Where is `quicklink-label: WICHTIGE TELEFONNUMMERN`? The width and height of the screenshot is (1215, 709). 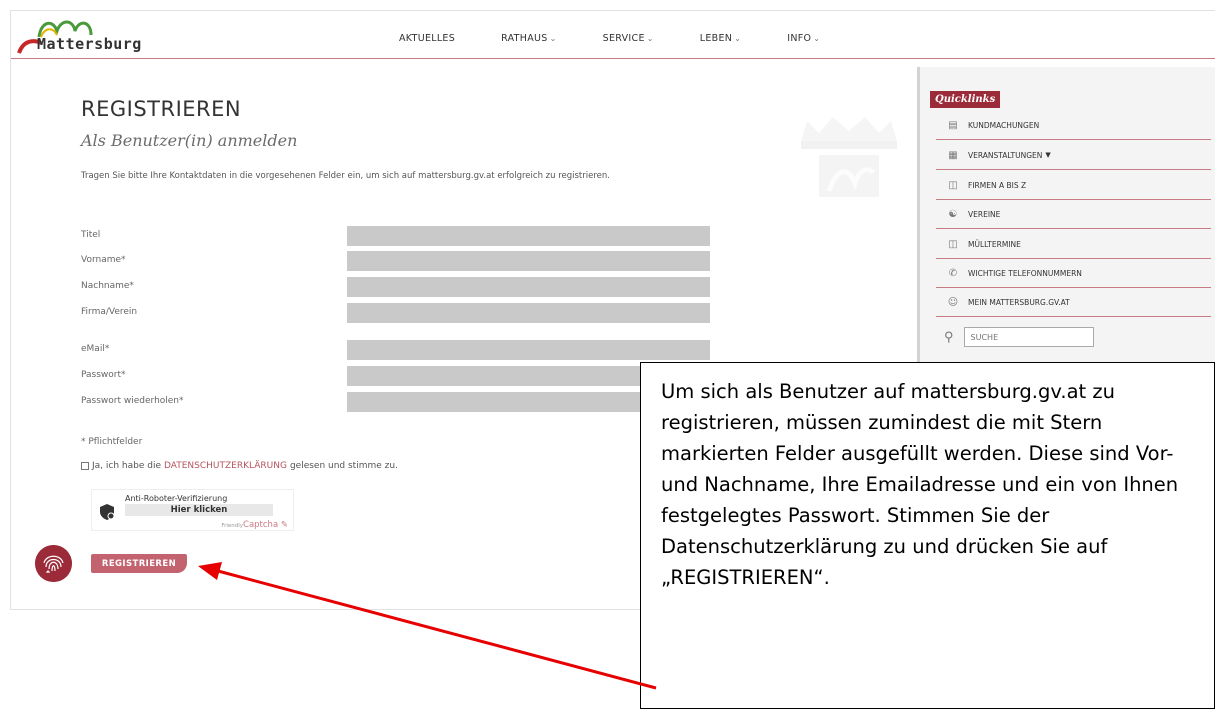
quicklink-label: WICHTIGE TELEFONNUMMERN is located at coordinates (1025, 273).